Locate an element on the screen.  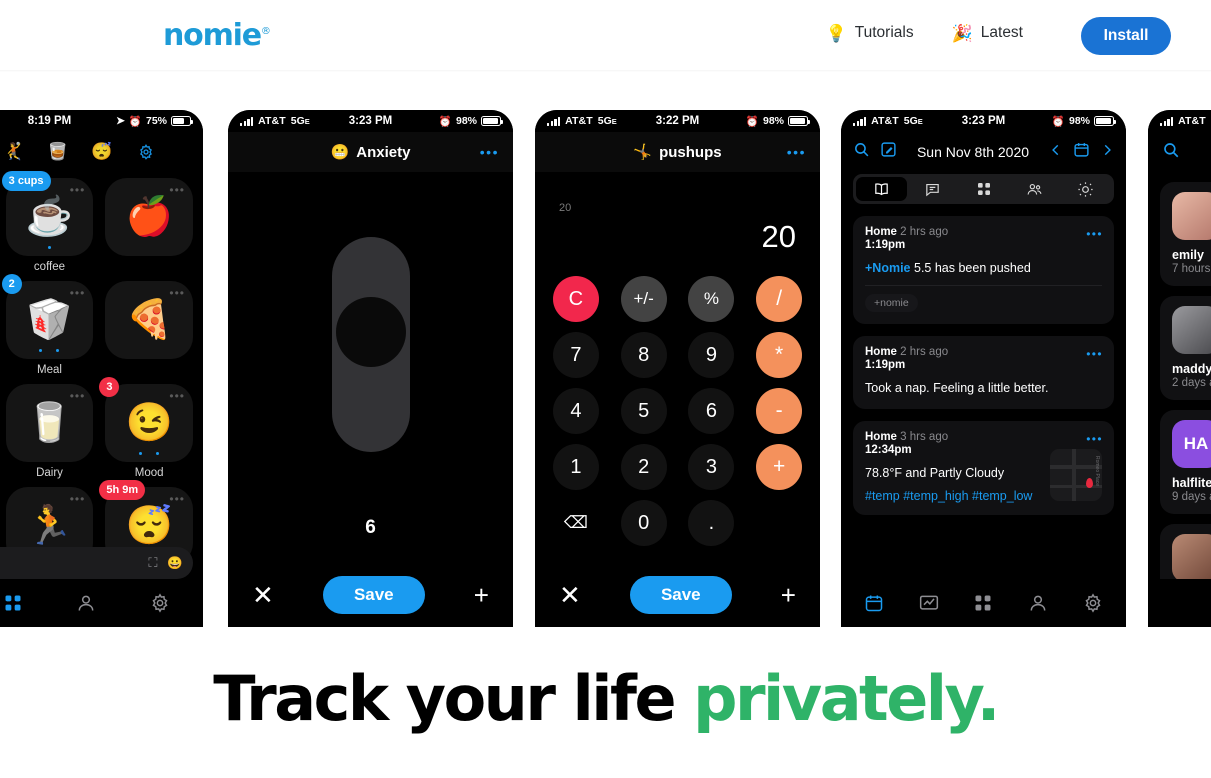
timeline-tab-bar is located at coordinates (983, 603).